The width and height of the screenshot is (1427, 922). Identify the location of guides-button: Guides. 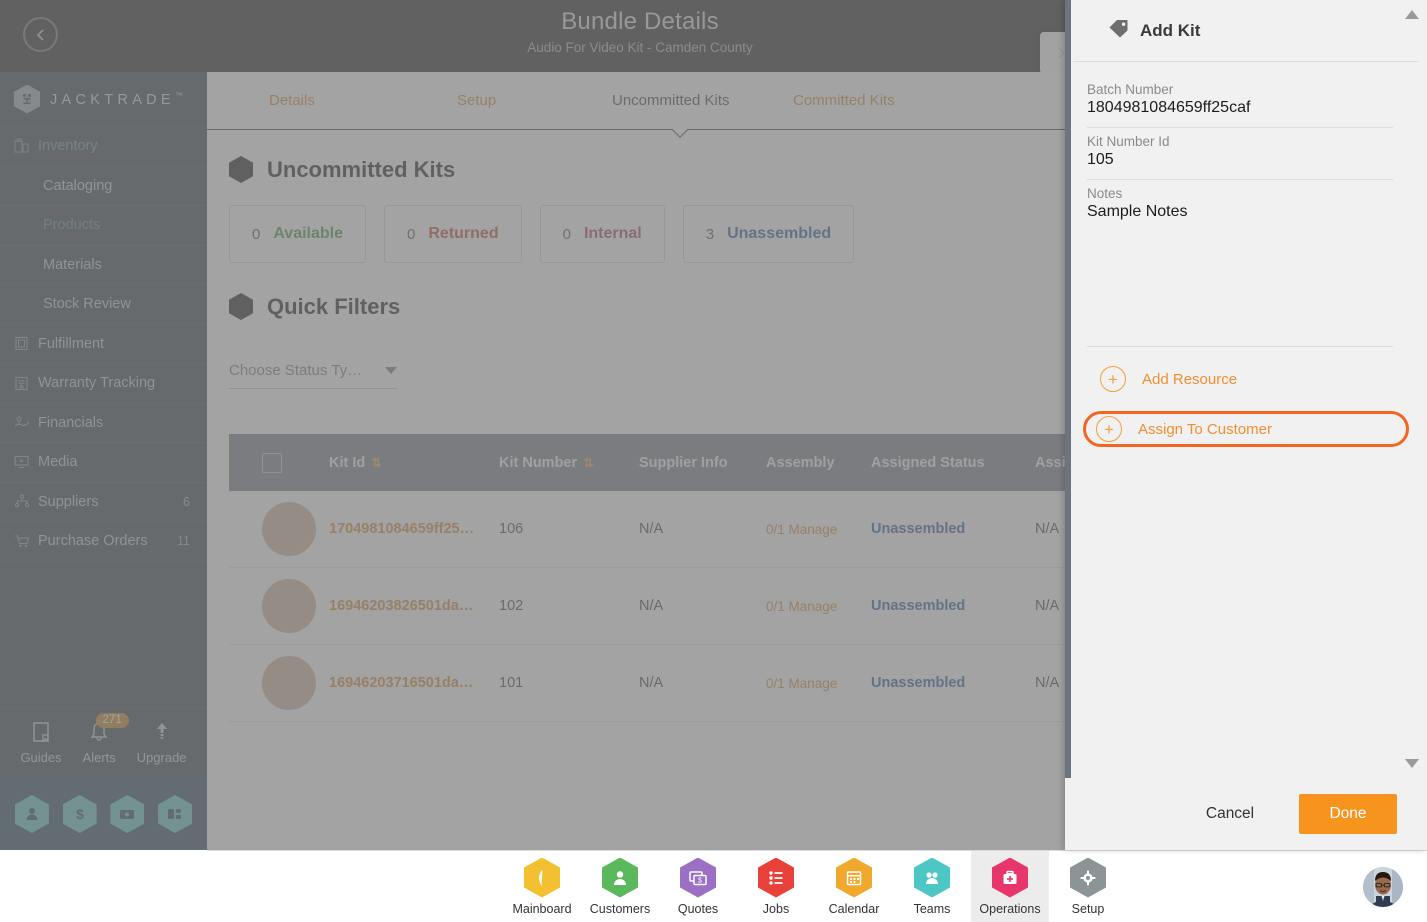
(41, 743).